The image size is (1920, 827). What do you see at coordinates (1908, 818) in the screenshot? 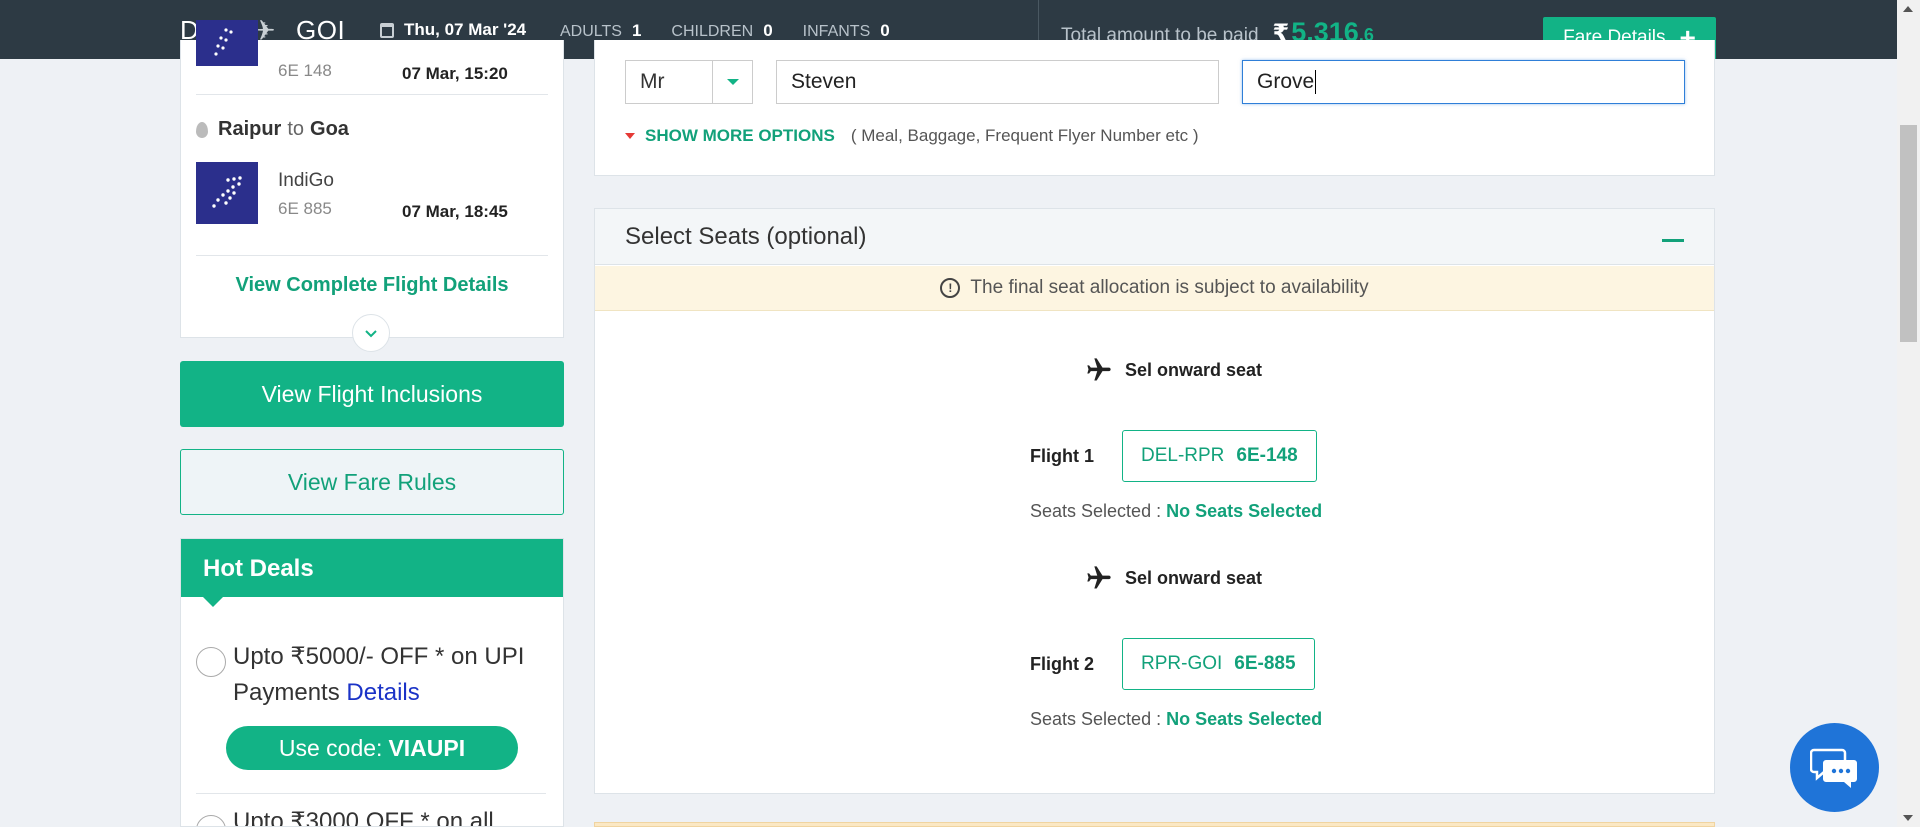
I see `scroll-down-icon` at bounding box center [1908, 818].